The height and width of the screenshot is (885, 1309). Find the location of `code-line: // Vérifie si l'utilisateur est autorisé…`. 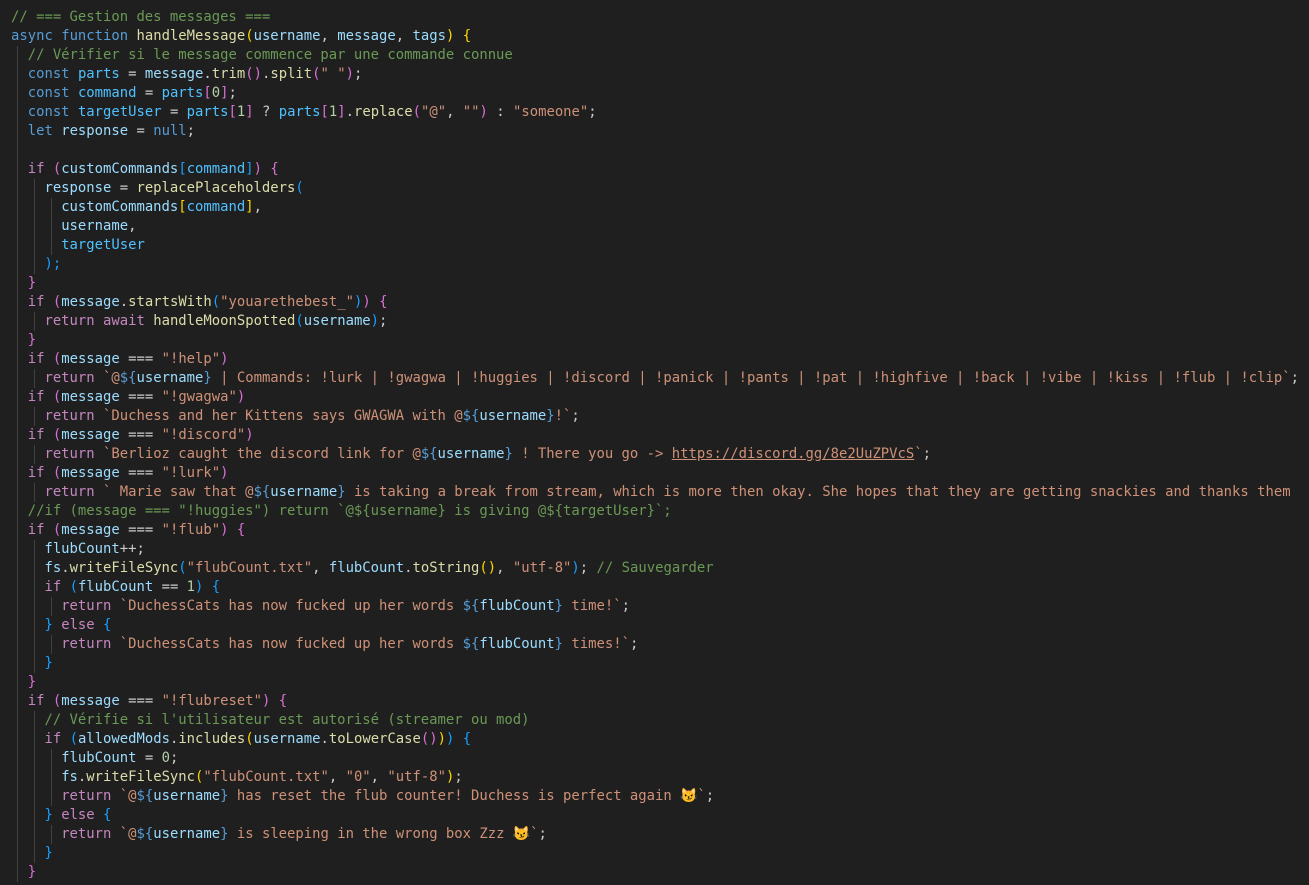

code-line: // Vérifie si l'utilisateur est autorisé… is located at coordinates (660, 720).